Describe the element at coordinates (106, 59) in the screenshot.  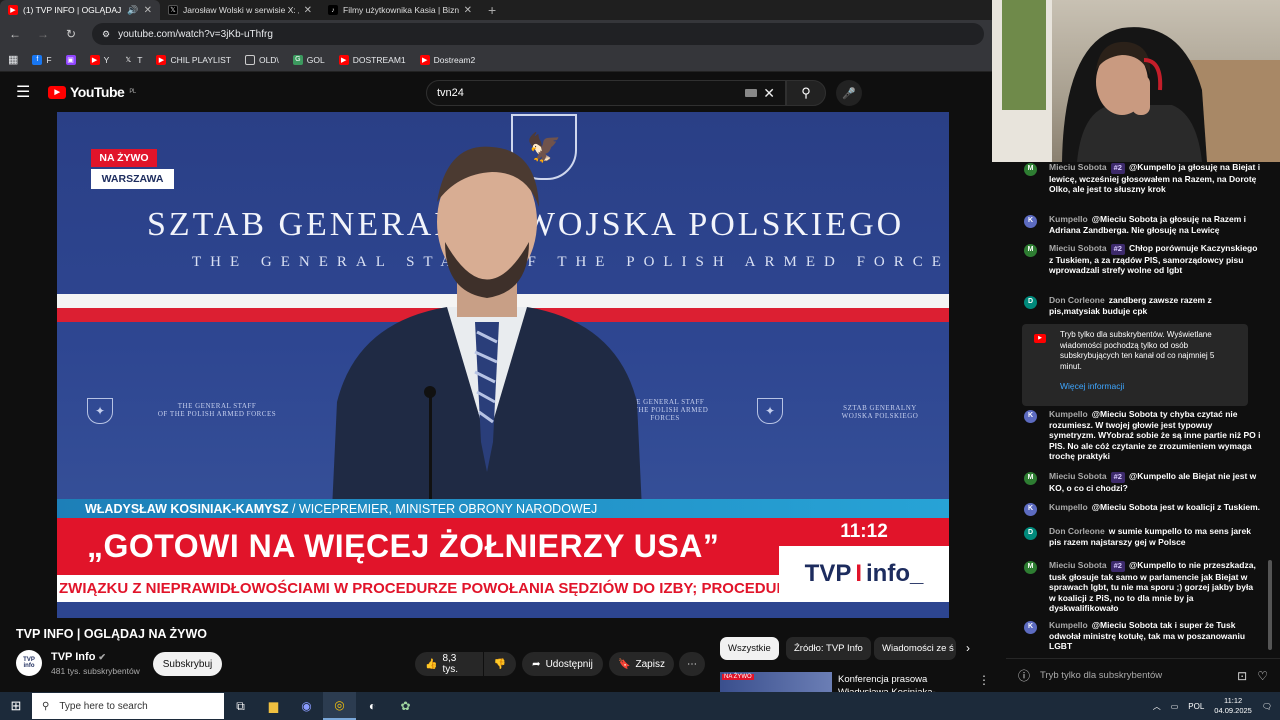
I see `bookmark-label: Y` at that location.